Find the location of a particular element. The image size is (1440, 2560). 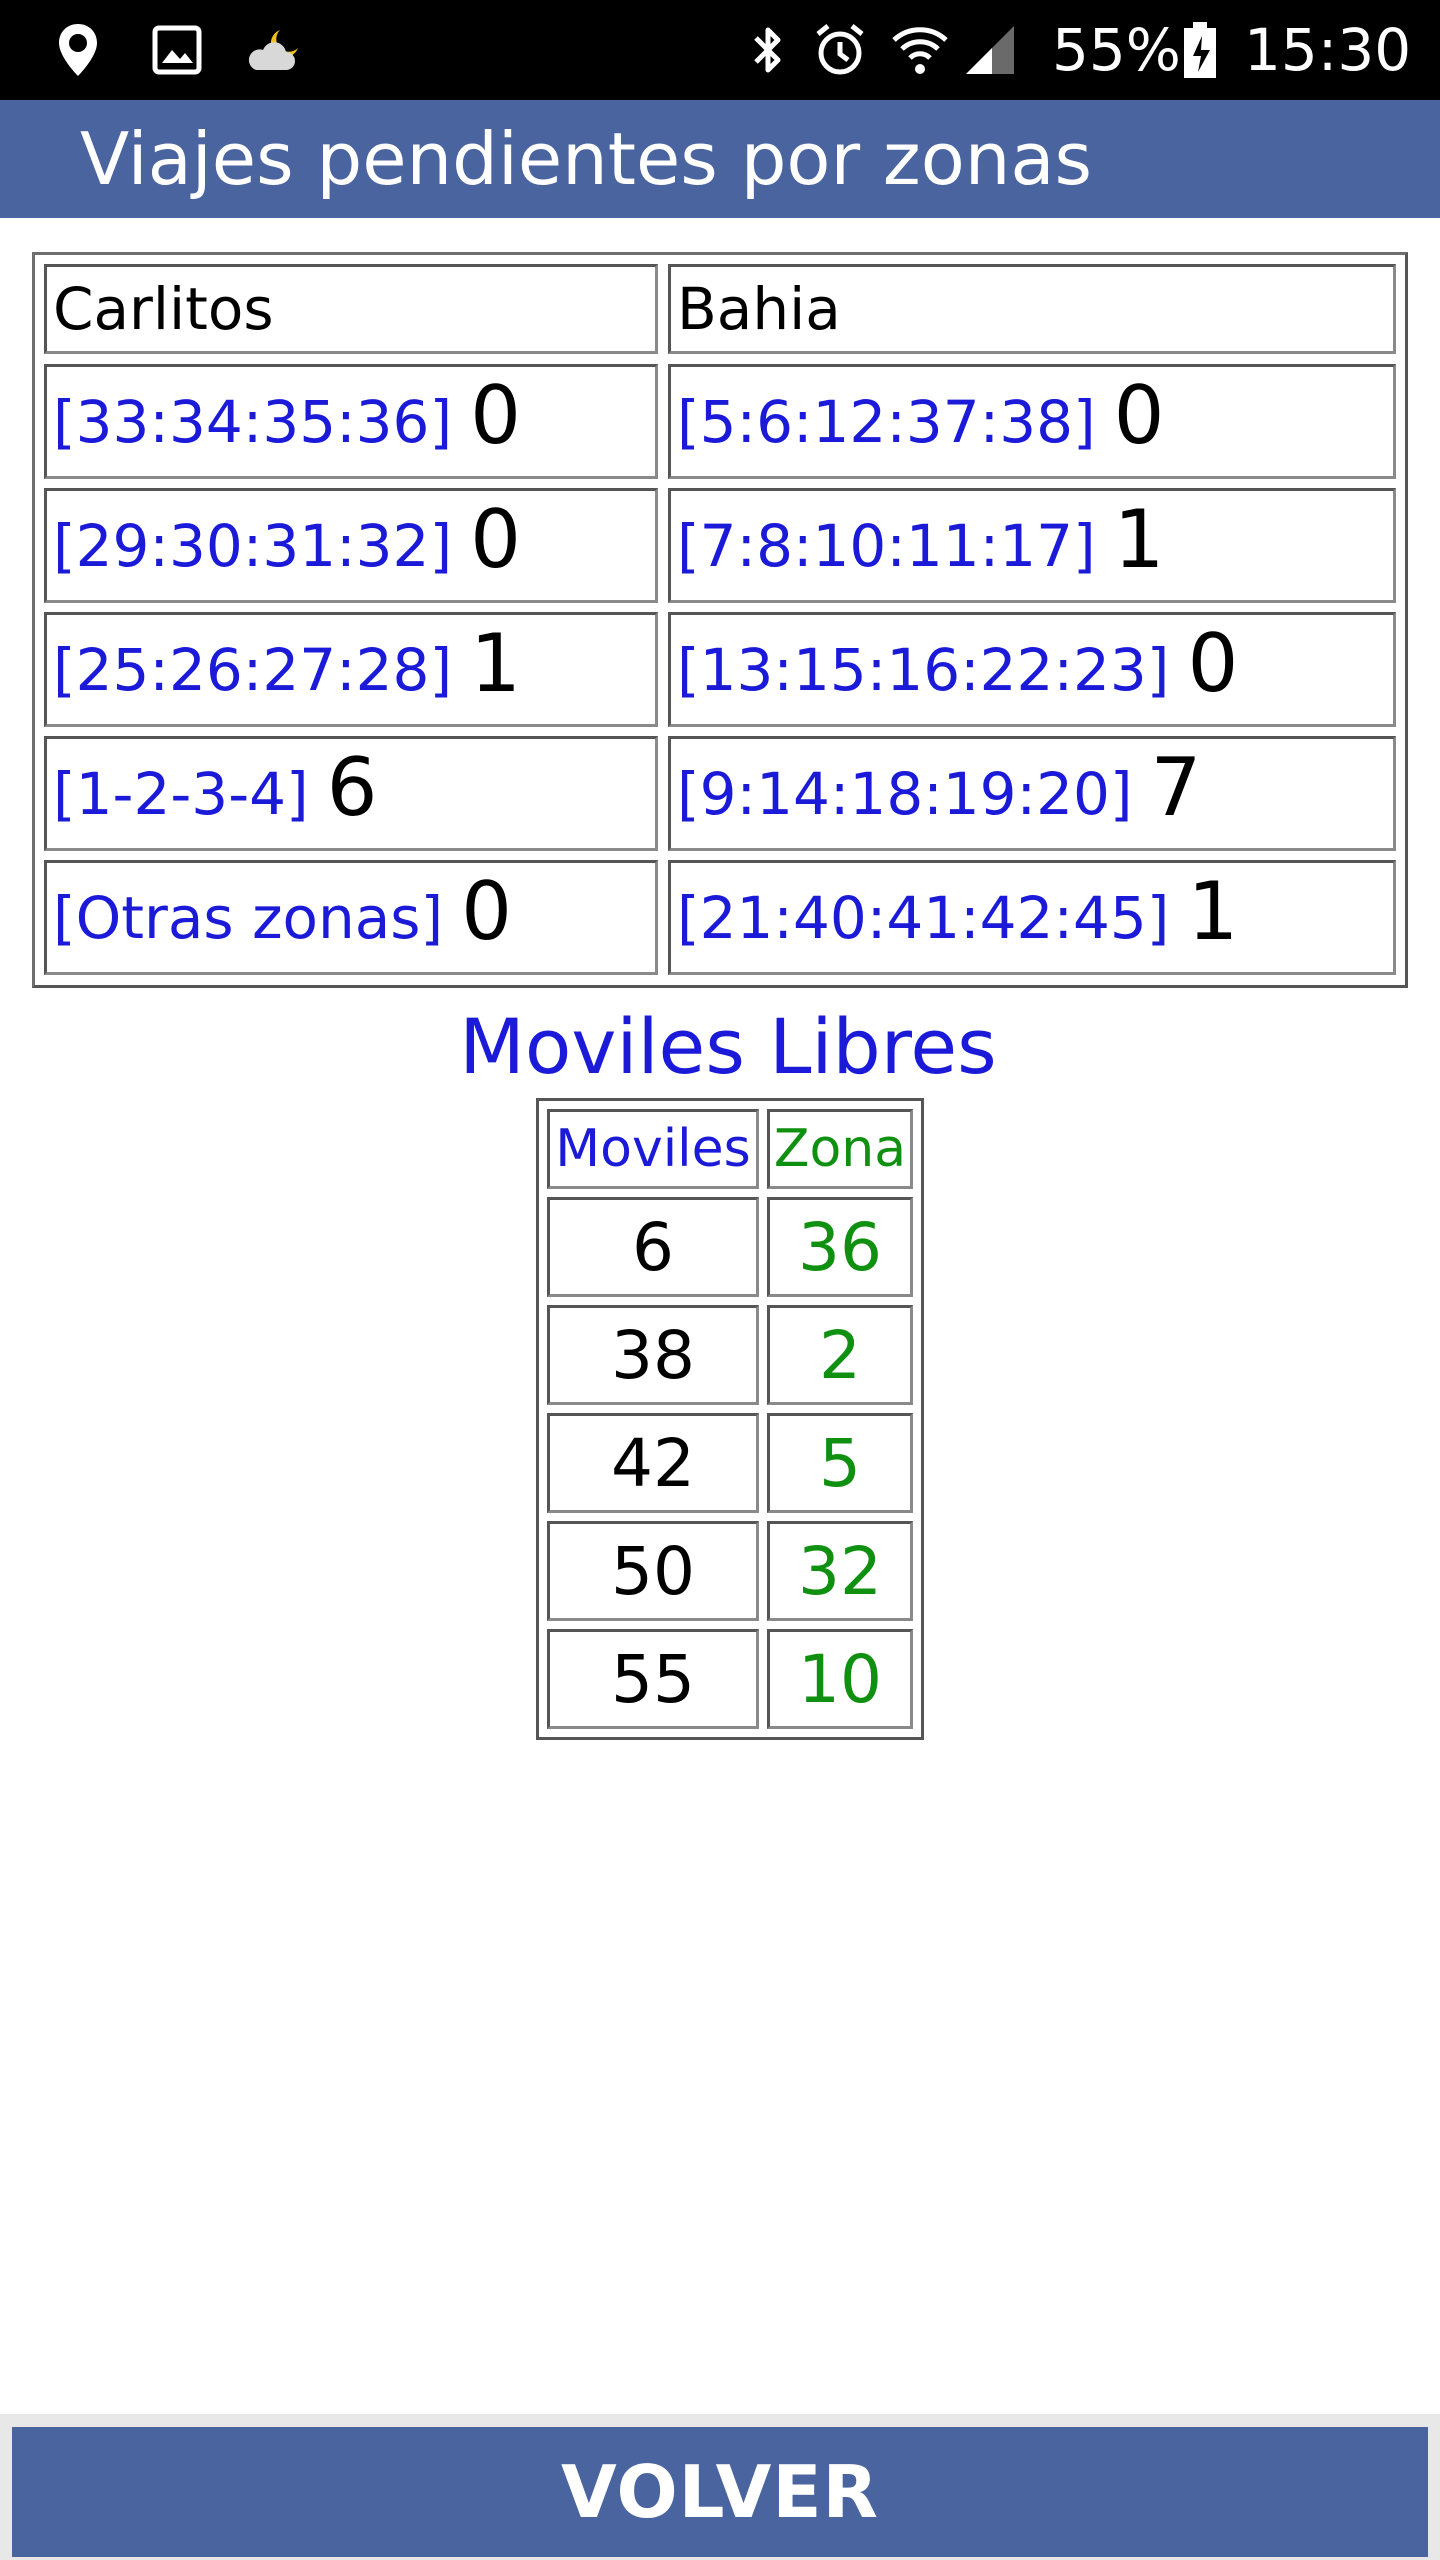

zone-cell: [25:26:27:28] 1 is located at coordinates (351, 669).